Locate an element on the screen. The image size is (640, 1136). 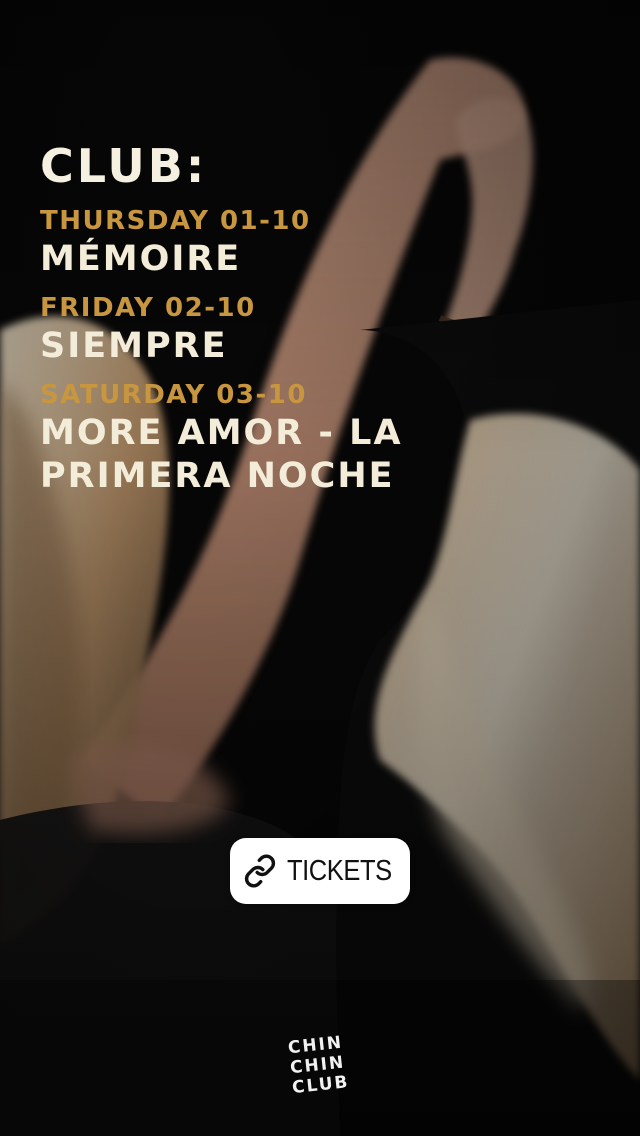
tickets-label: TICKETS is located at coordinates (339, 870).